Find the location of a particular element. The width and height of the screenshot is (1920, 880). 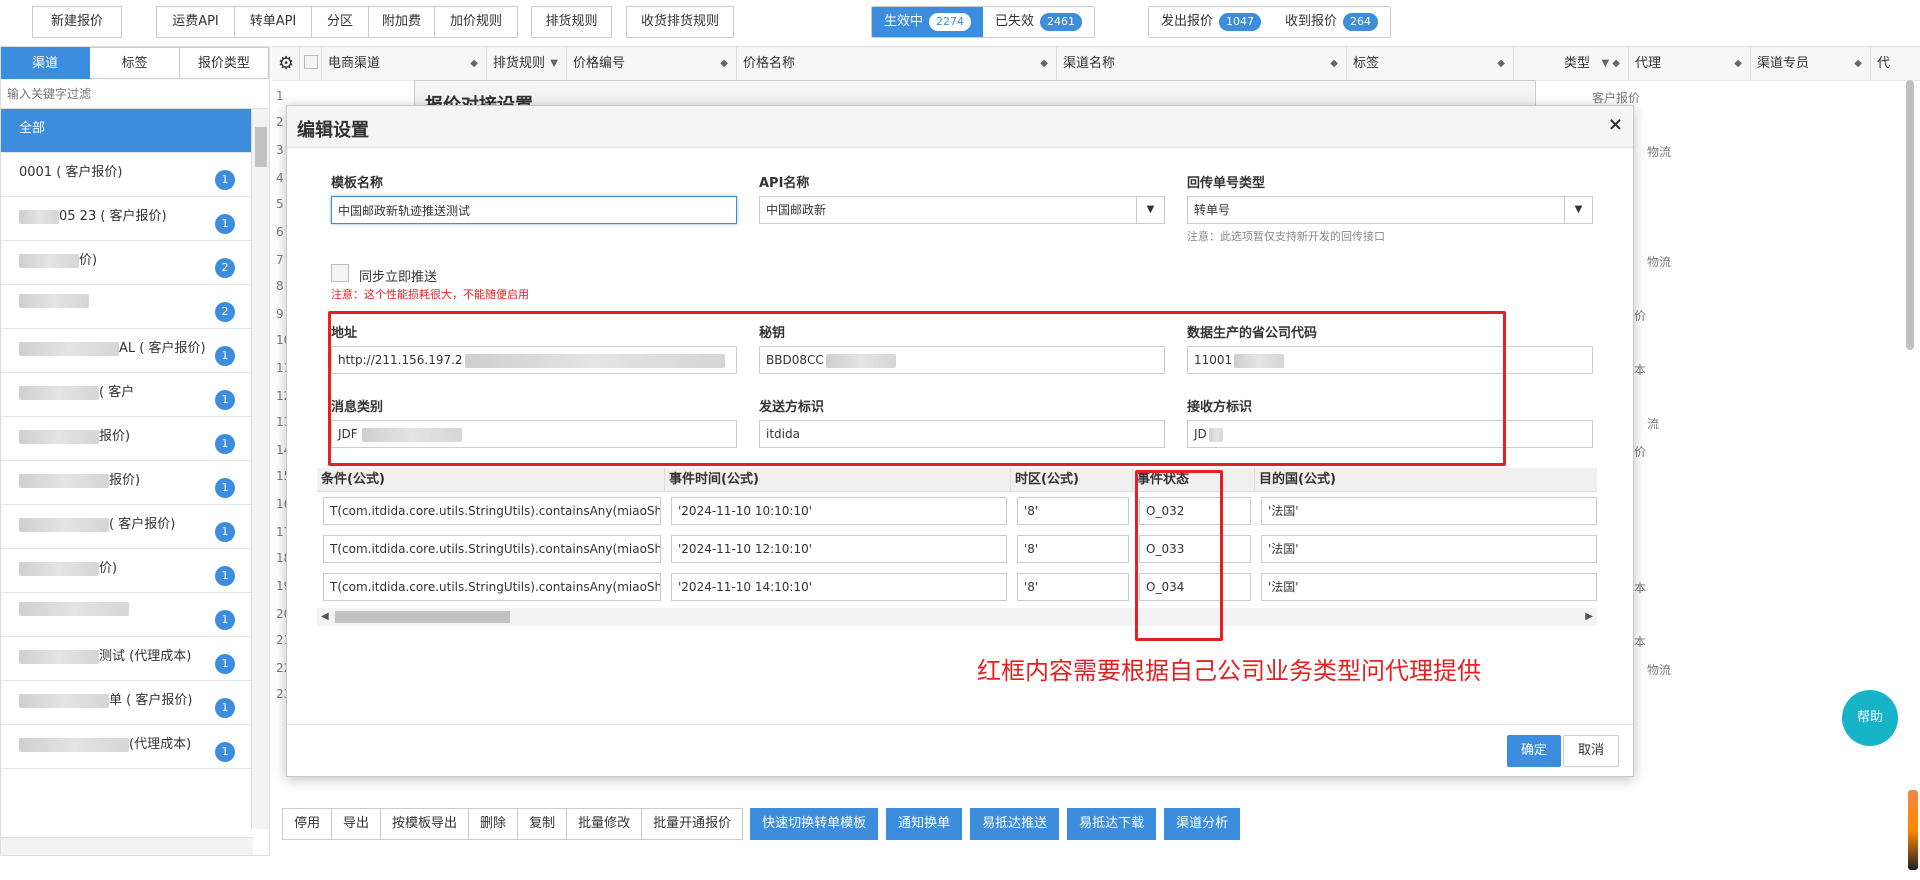

list-item: 0001 ( 客户报价) 1 is located at coordinates (126, 175).